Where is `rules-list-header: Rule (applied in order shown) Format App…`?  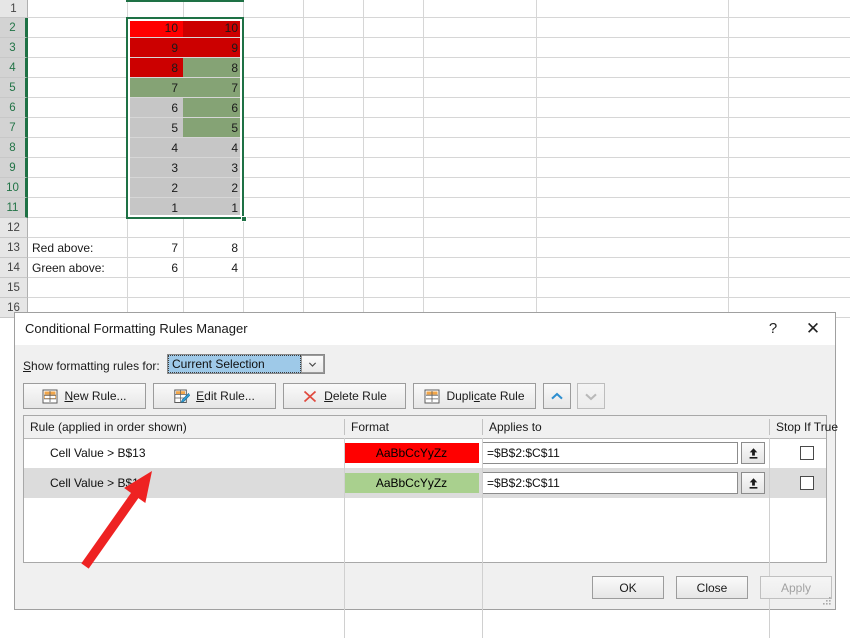 rules-list-header: Rule (applied in order shown) Format App… is located at coordinates (431, 427).